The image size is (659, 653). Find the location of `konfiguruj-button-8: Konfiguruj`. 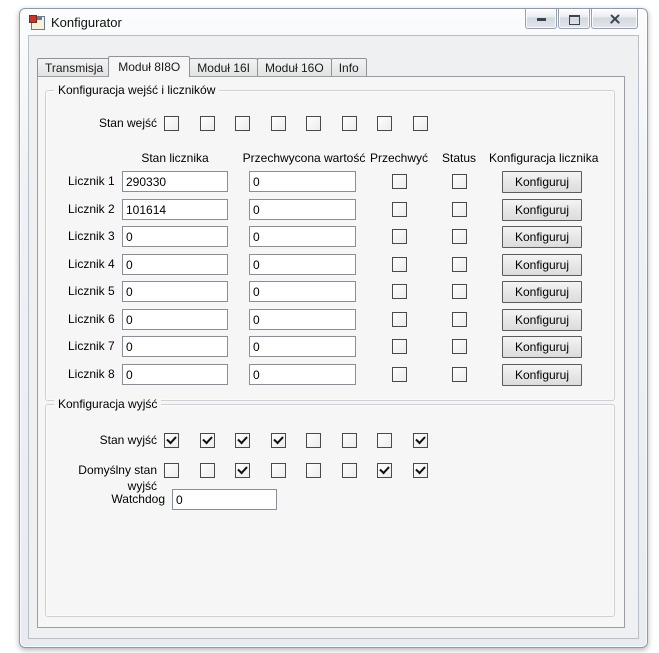

konfiguruj-button-8: Konfiguruj is located at coordinates (542, 375).